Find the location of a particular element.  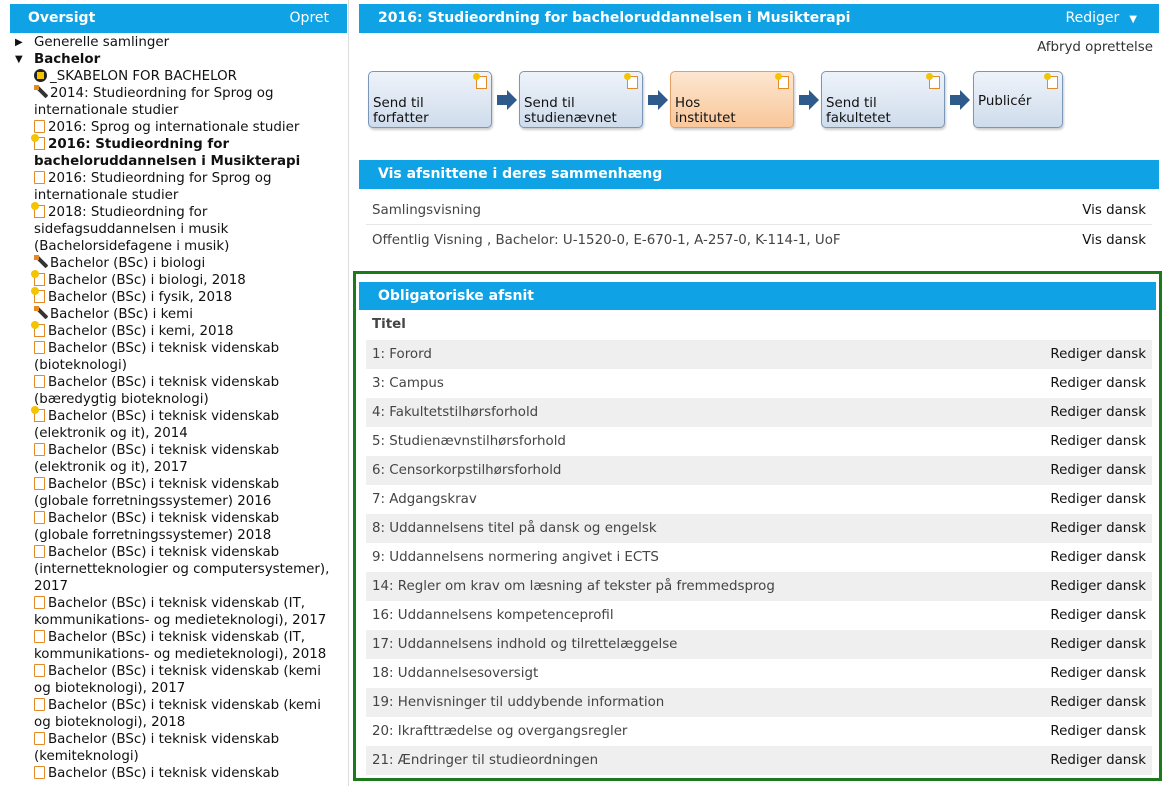

cancel-creation-link: Afbryd oprettelse is located at coordinates (1095, 47).